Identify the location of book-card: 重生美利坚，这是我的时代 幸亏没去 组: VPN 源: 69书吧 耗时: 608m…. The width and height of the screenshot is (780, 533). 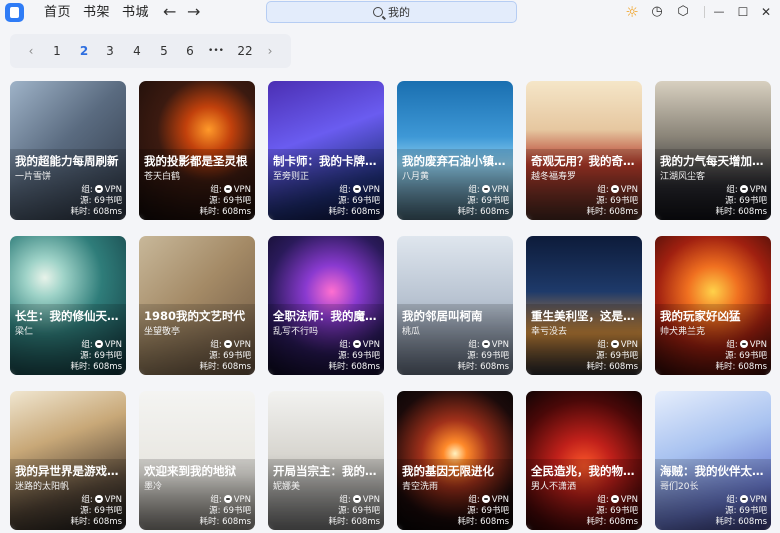
(584, 305).